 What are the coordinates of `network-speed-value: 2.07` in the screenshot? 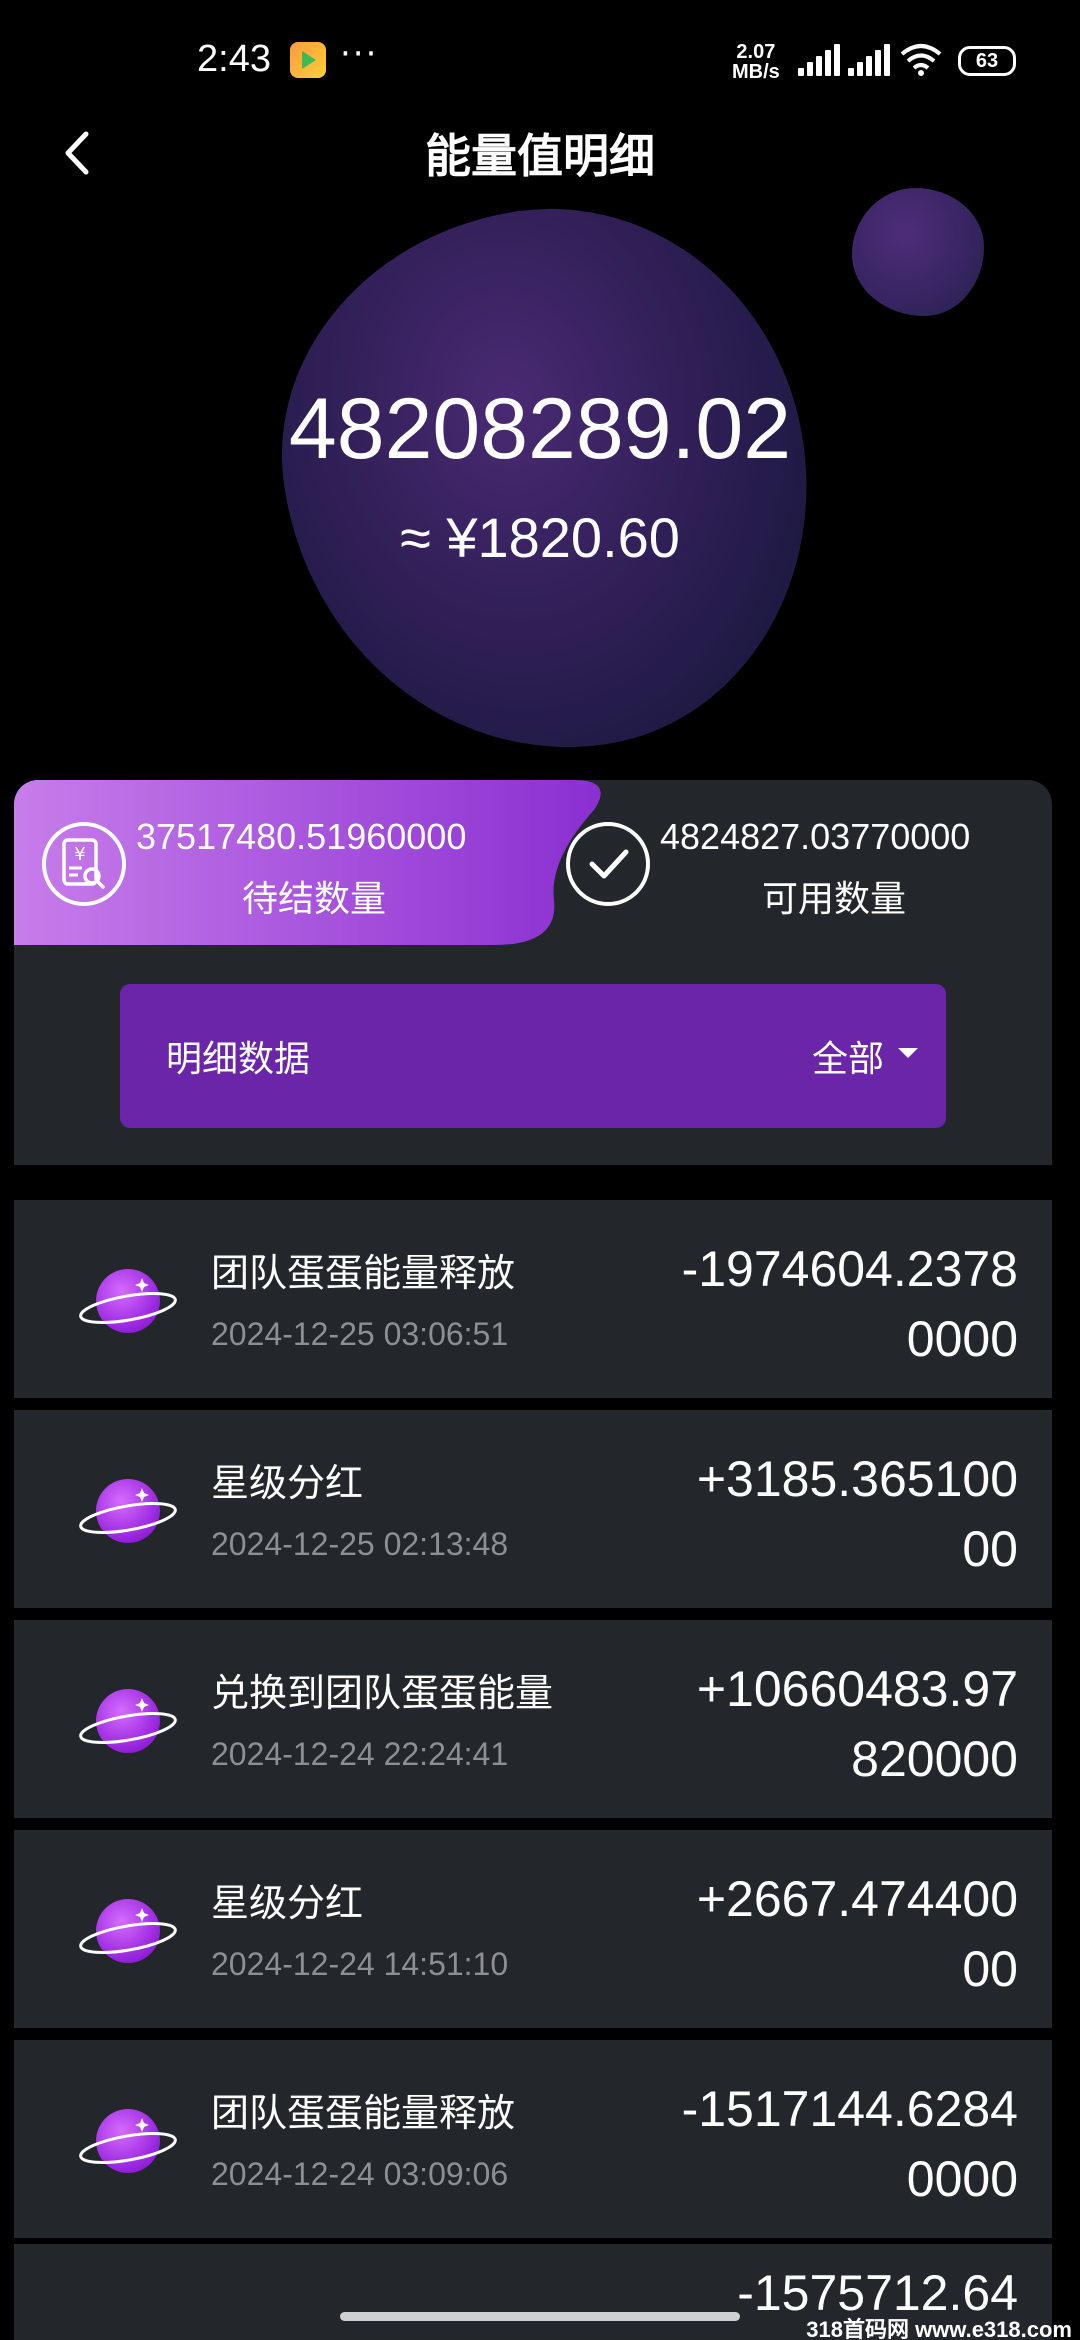 It's located at (756, 52).